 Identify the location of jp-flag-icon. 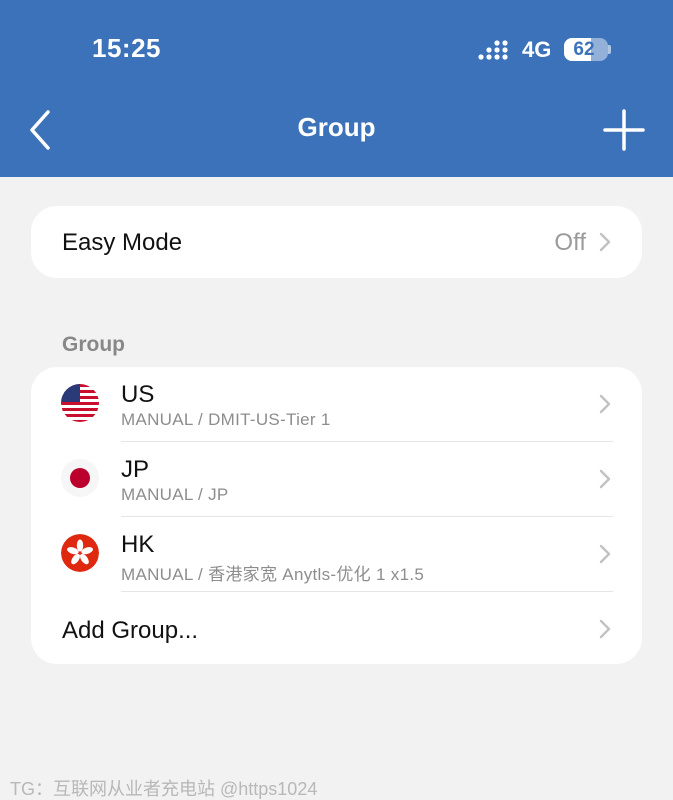
(80, 478).